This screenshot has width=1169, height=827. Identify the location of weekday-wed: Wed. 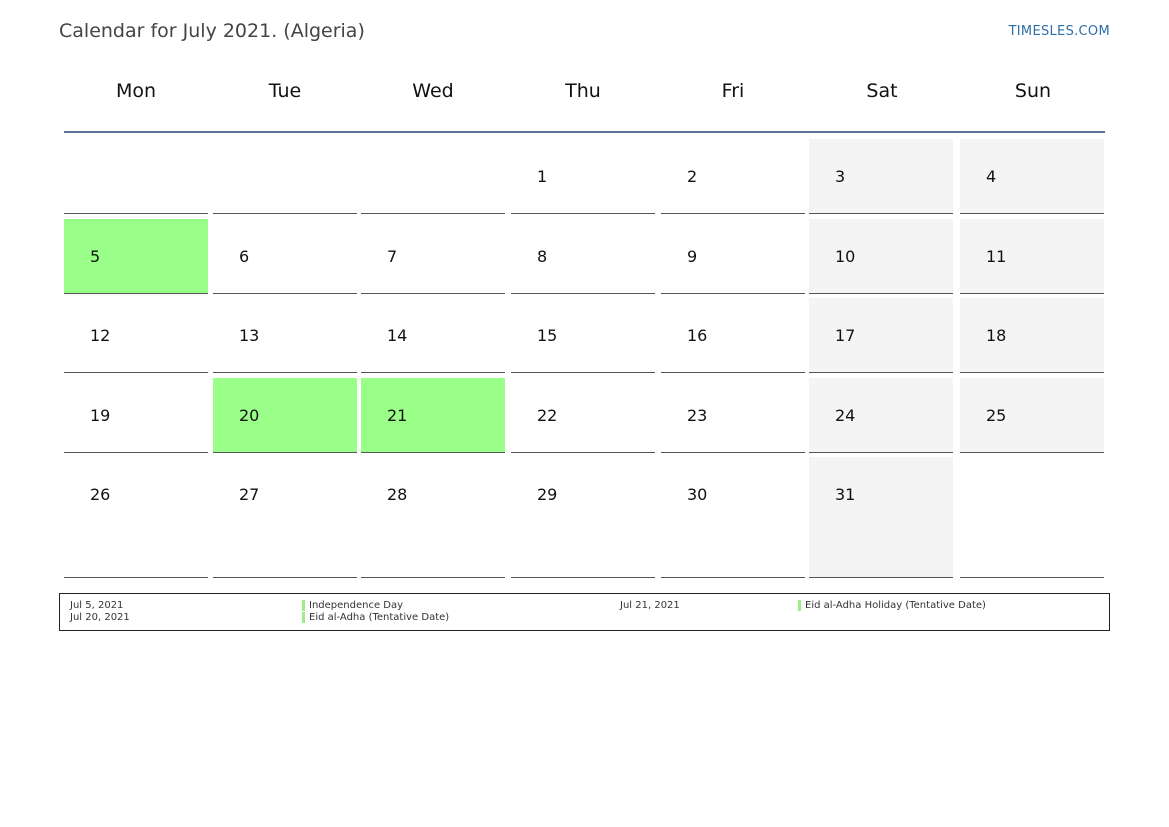
(433, 91).